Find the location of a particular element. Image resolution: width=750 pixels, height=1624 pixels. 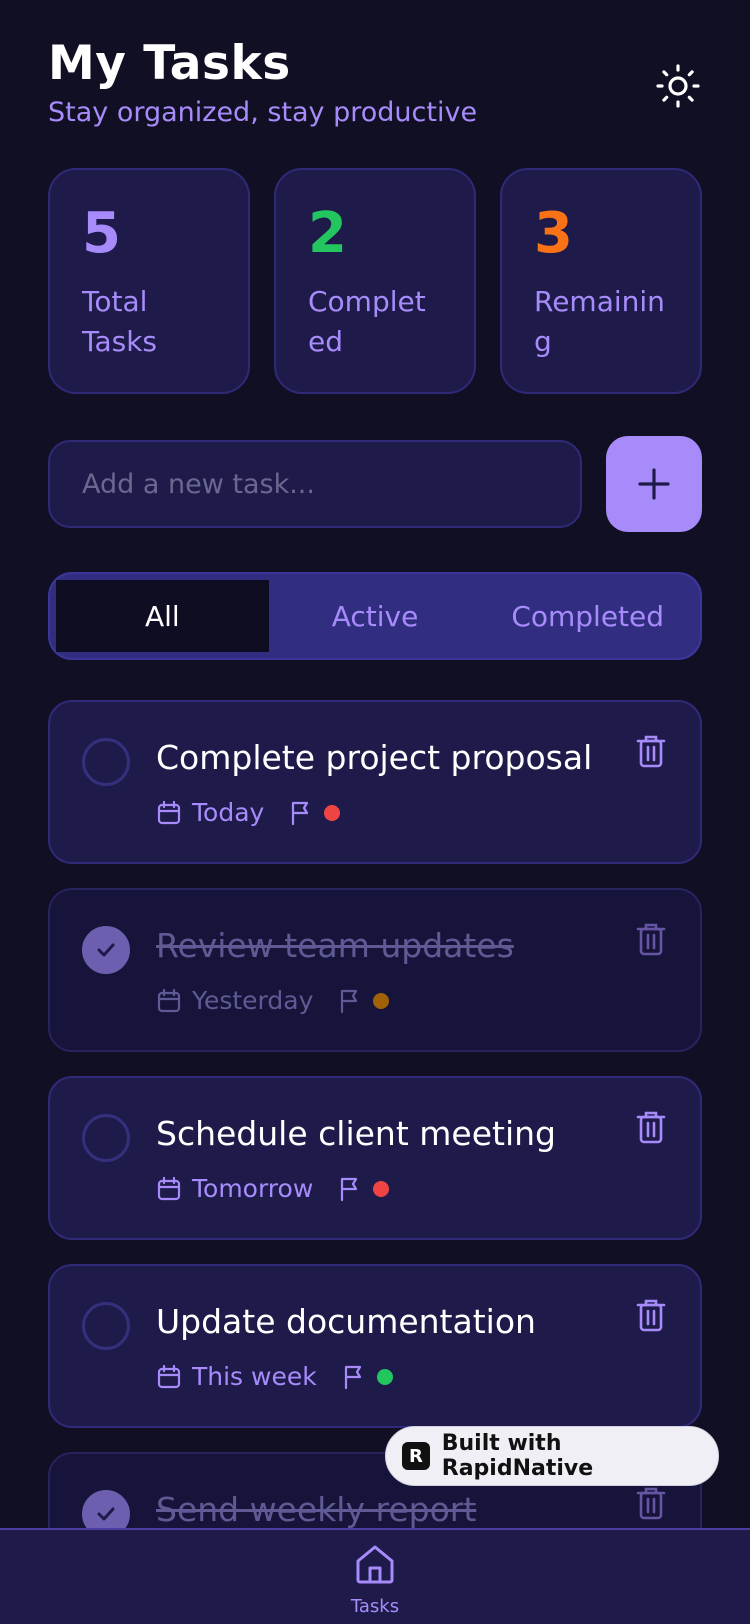

task-title: Complete project proposal is located at coordinates (374, 757).